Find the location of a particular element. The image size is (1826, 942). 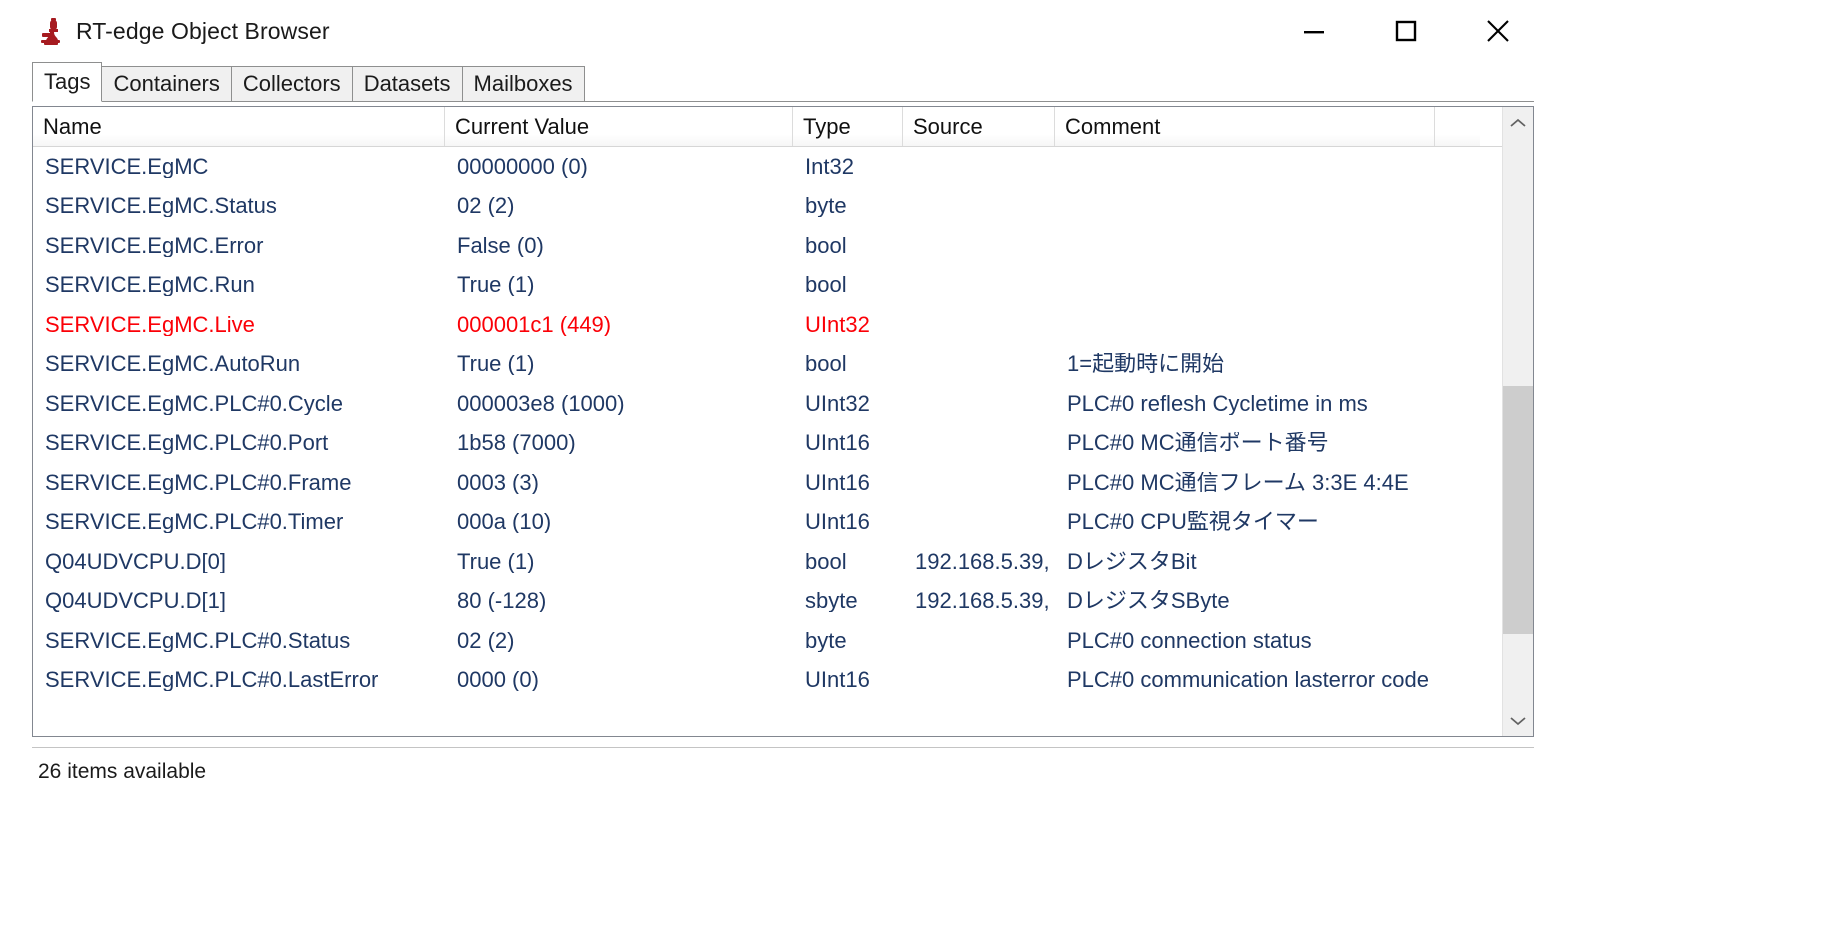

cell-name: SERVICE.EgMC.PLC#0.Timer is located at coordinates (194, 522).